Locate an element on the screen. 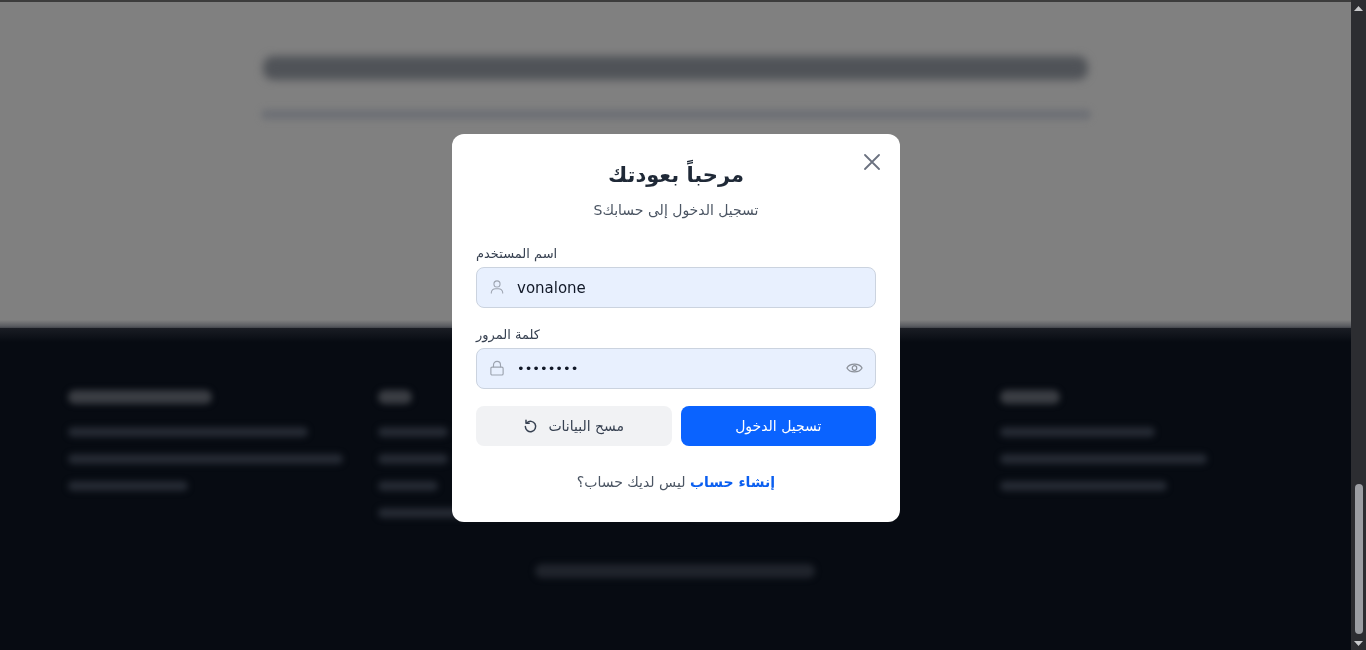 The image size is (1366, 650). scroll-down-arrow-icon is located at coordinates (1358, 643).